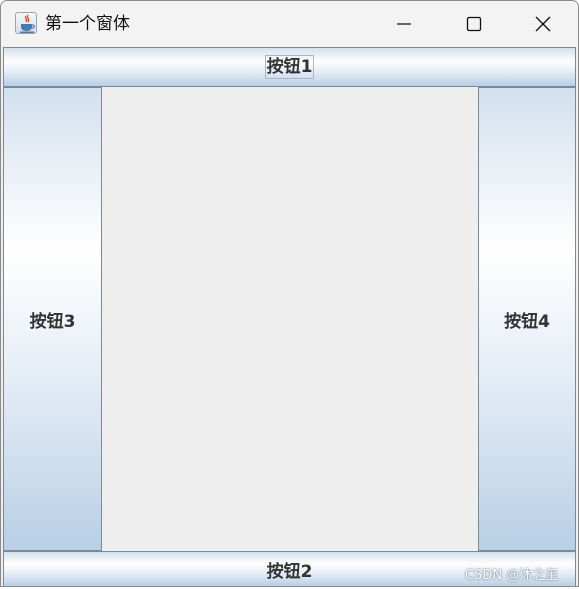 The image size is (579, 589). Describe the element at coordinates (289, 24) in the screenshot. I see `title-bar: 第一个窗体` at that location.